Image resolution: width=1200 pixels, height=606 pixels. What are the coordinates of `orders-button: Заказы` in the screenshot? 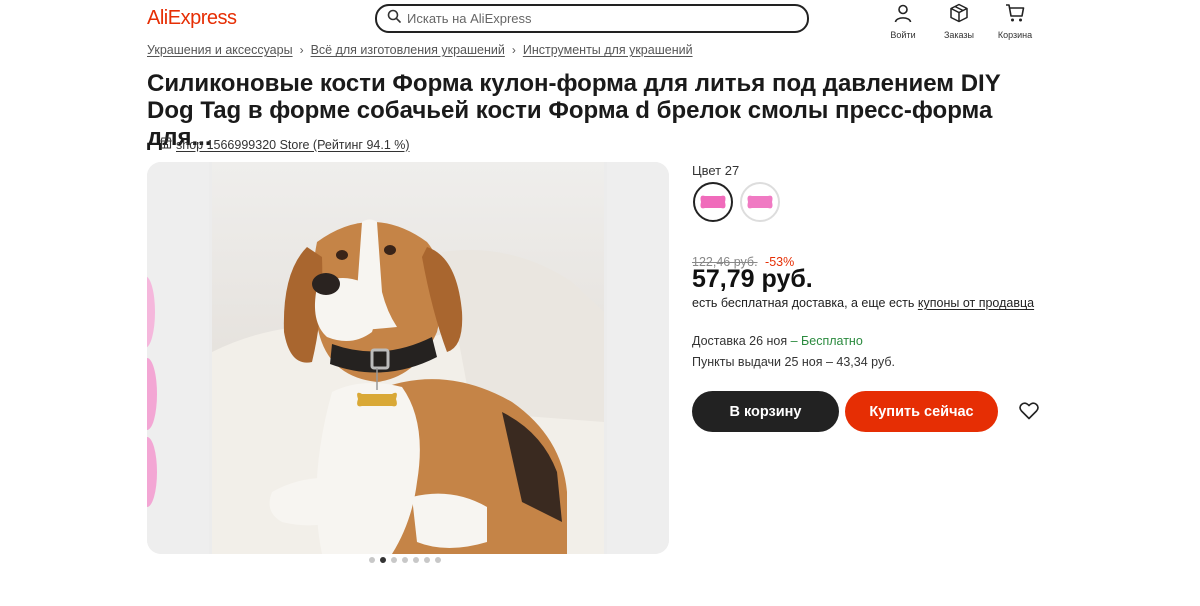 It's located at (959, 21).